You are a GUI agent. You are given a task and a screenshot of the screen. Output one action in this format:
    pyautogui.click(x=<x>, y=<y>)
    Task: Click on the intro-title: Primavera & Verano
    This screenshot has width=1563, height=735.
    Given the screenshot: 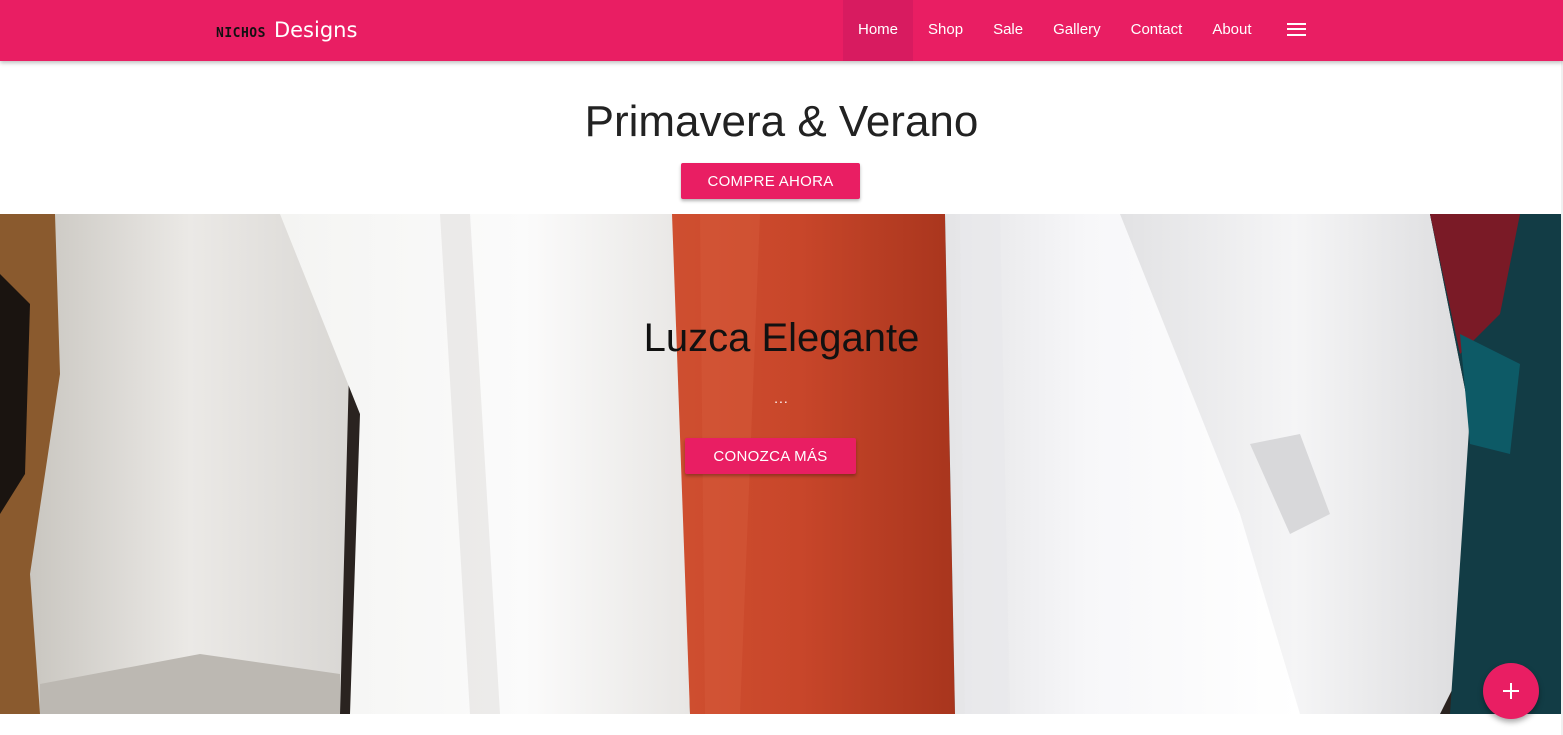 What is the action you would take?
    pyautogui.click(x=781, y=121)
    